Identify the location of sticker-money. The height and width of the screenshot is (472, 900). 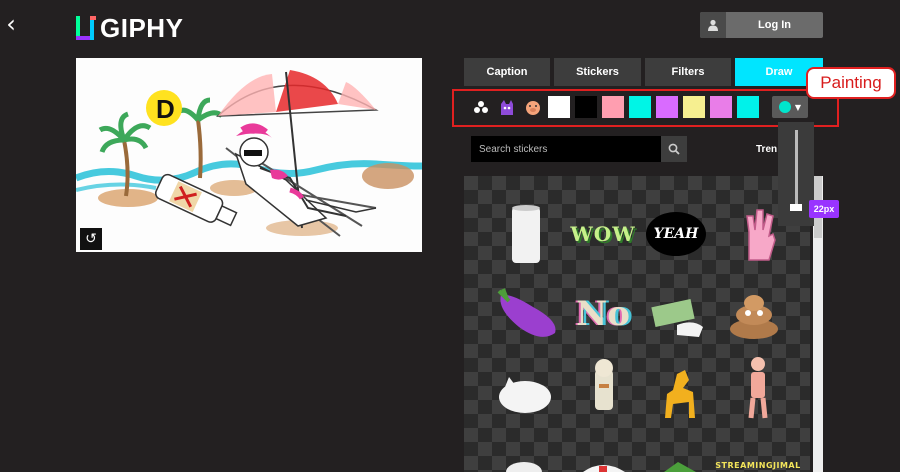
(677, 314).